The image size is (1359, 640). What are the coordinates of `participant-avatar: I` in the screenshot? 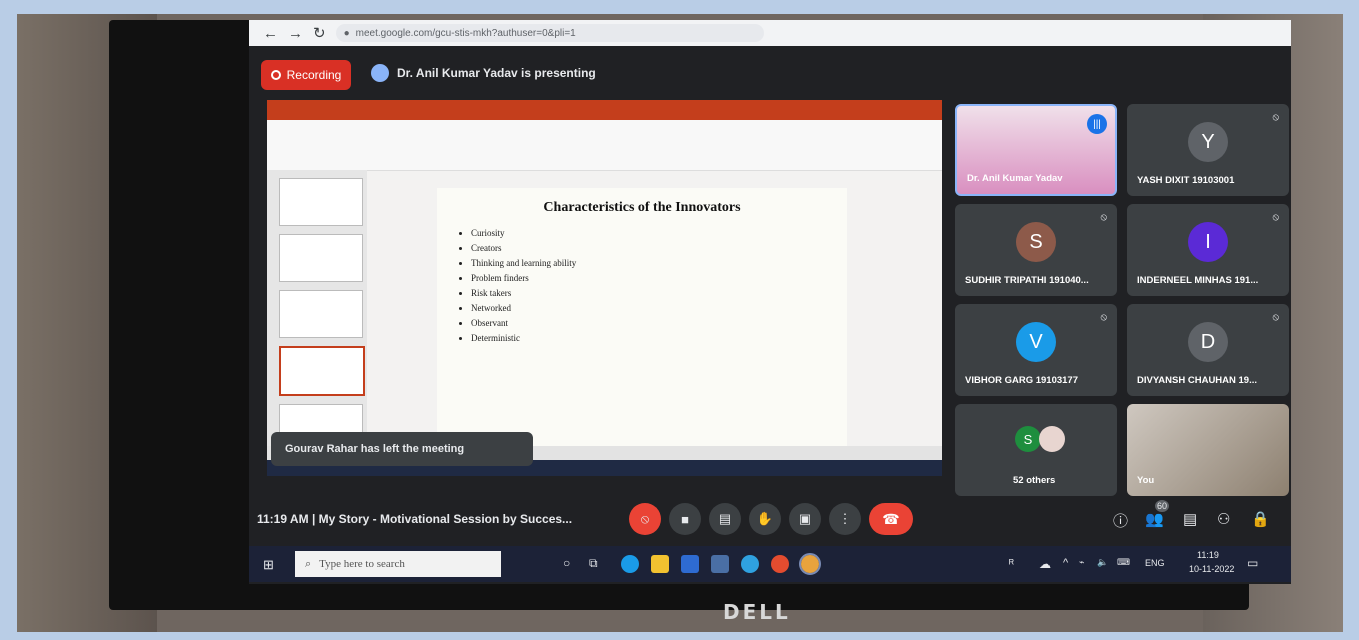 It's located at (1208, 242).